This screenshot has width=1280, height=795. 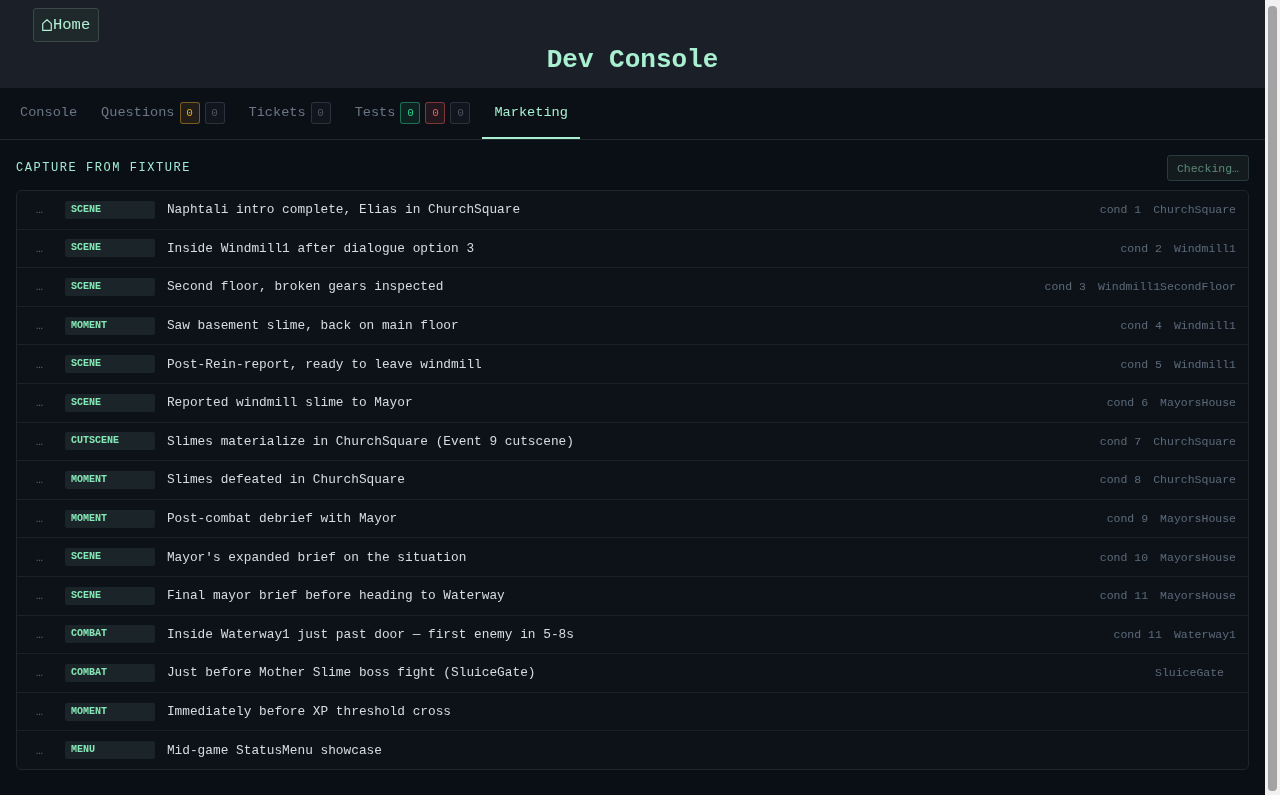 I want to click on location-label: Waterway1, so click(x=1204, y=634).